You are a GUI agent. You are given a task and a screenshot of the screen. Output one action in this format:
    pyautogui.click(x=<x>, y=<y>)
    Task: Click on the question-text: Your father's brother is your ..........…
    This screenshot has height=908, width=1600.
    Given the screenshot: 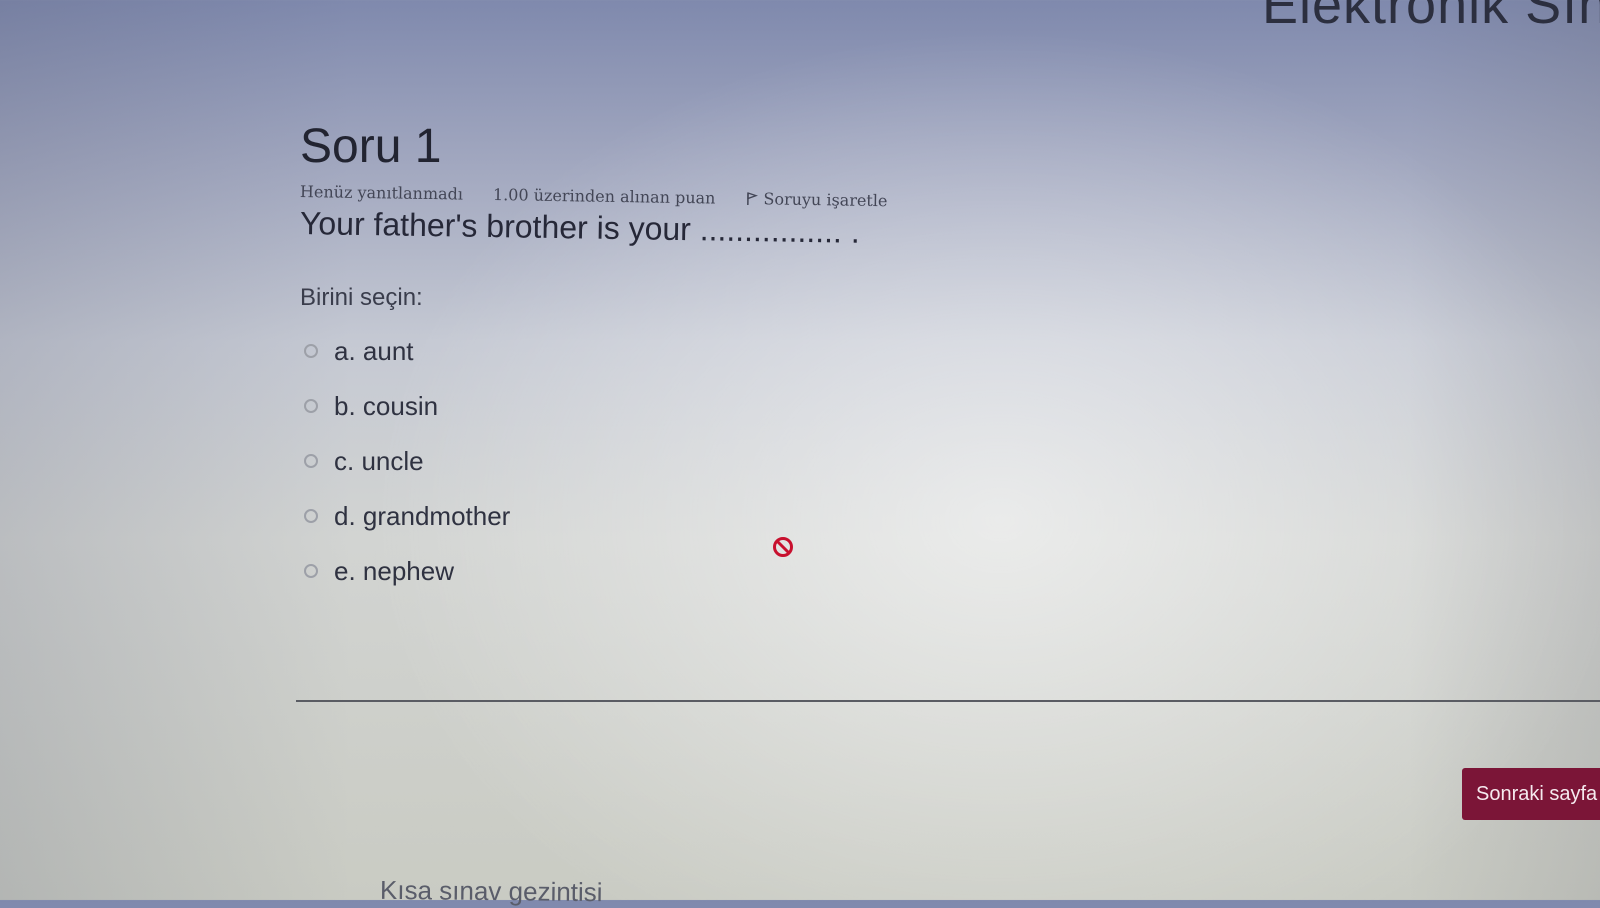 What is the action you would take?
    pyautogui.click(x=620, y=228)
    